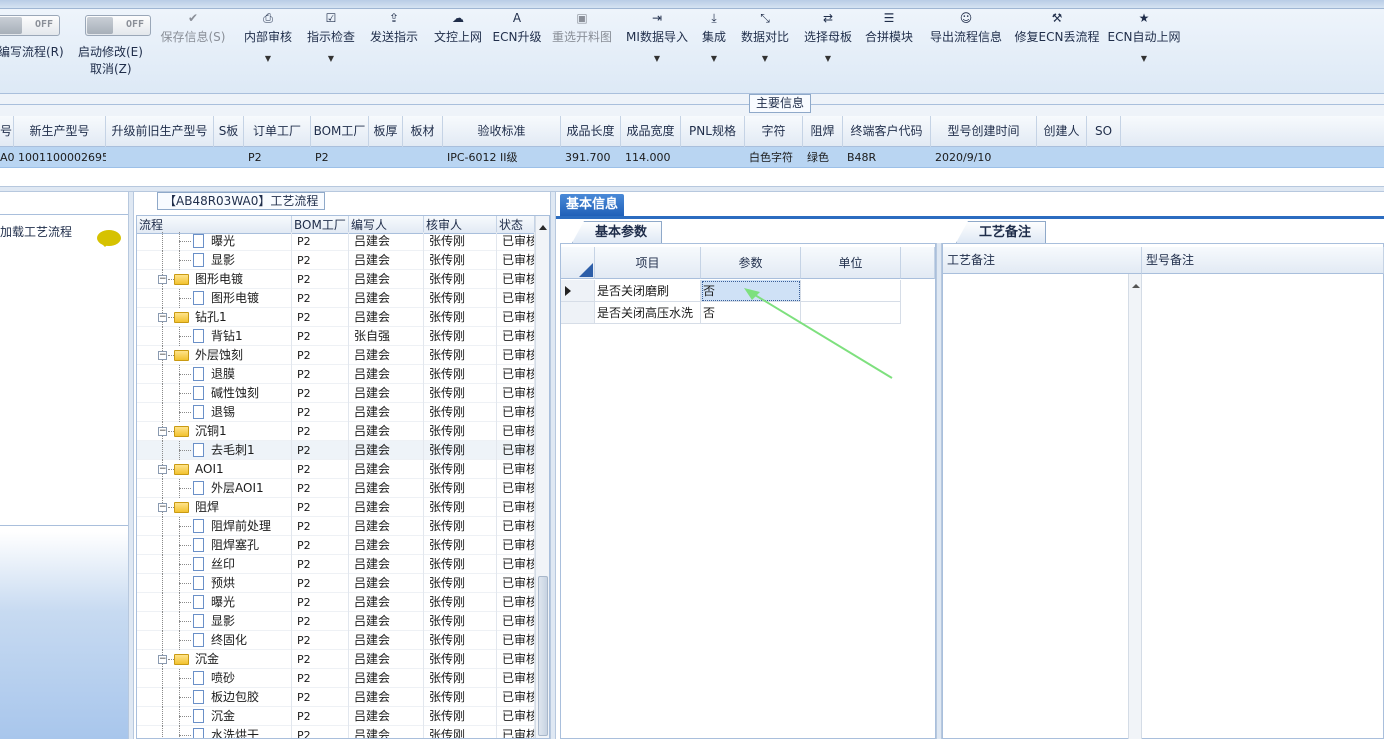  I want to click on col-model-remark: 型号备注, so click(1263, 260).